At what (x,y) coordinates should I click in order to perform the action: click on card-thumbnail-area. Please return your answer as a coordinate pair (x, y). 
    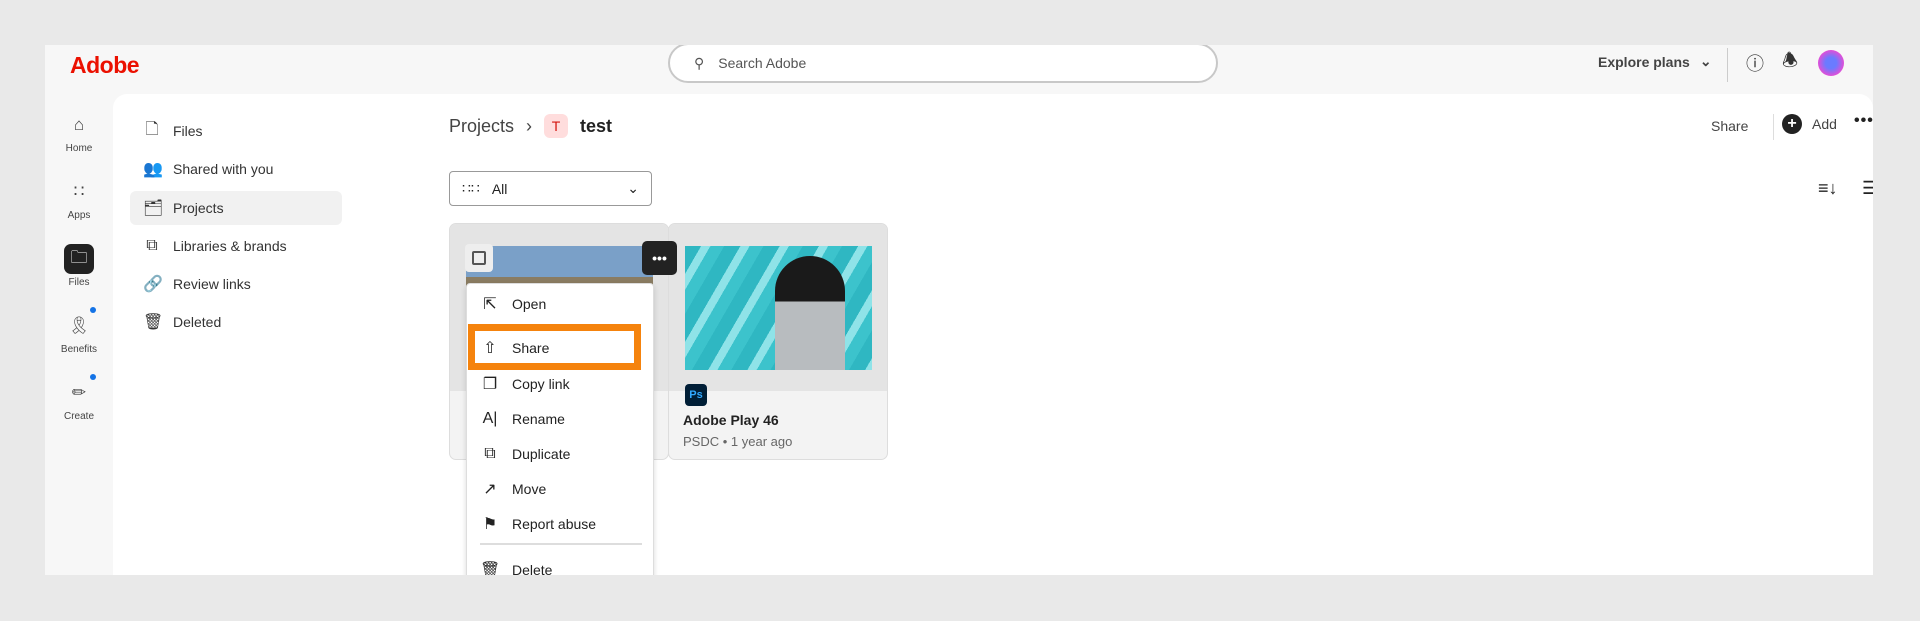
    Looking at the image, I should click on (778, 307).